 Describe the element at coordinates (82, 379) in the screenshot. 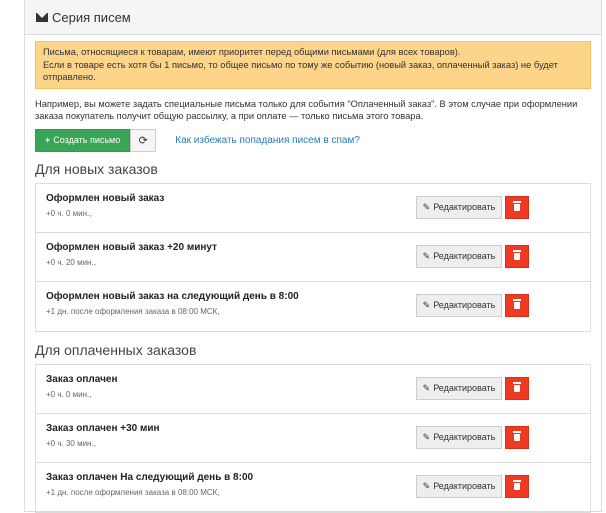

I see `letter-title: Заказ оплачен` at that location.